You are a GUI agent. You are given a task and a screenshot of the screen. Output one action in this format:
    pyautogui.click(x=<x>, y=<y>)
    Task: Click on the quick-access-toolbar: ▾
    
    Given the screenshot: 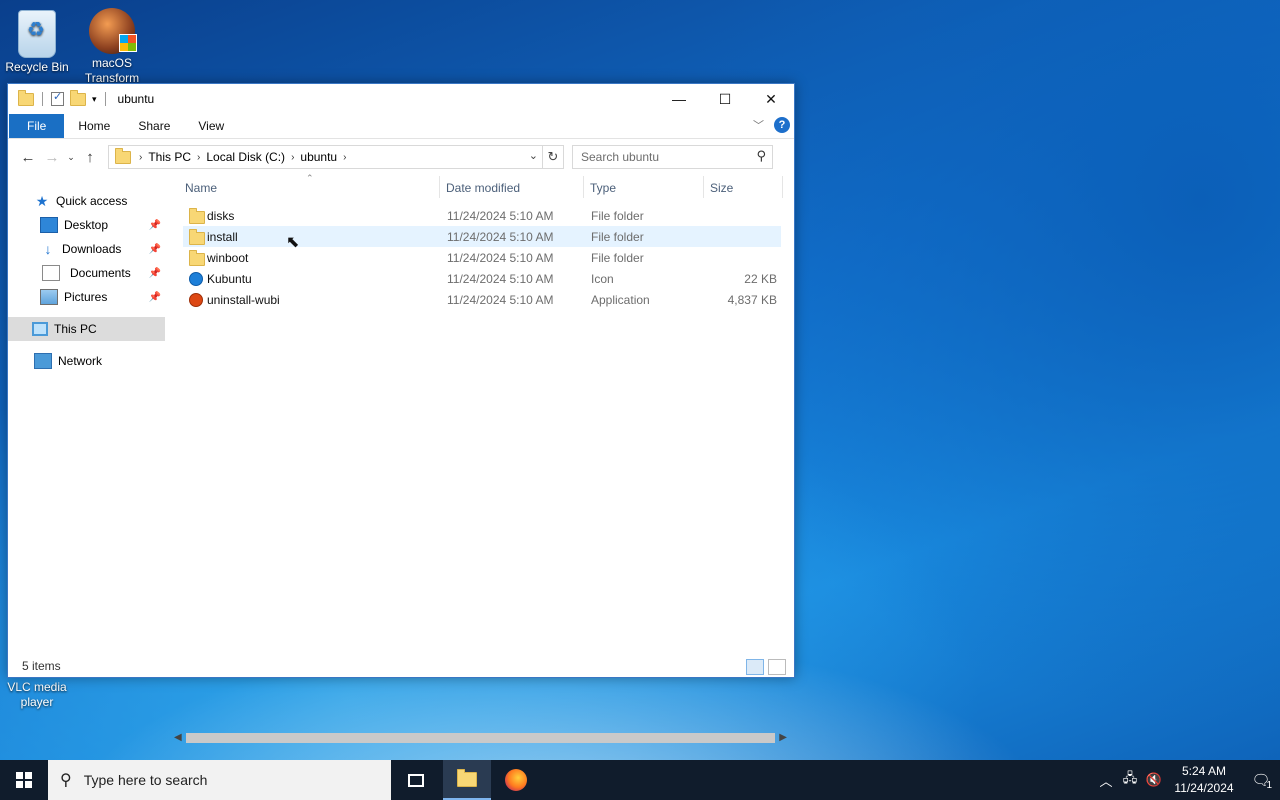 What is the action you would take?
    pyautogui.click(x=58, y=97)
    